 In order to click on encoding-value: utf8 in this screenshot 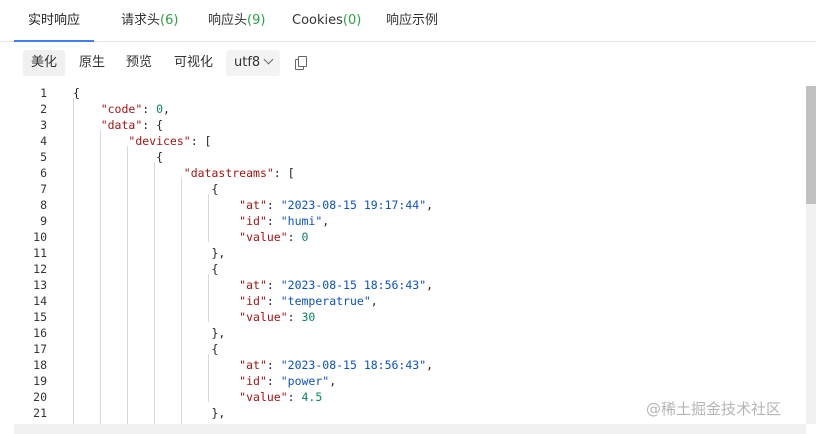, I will do `click(247, 62)`.